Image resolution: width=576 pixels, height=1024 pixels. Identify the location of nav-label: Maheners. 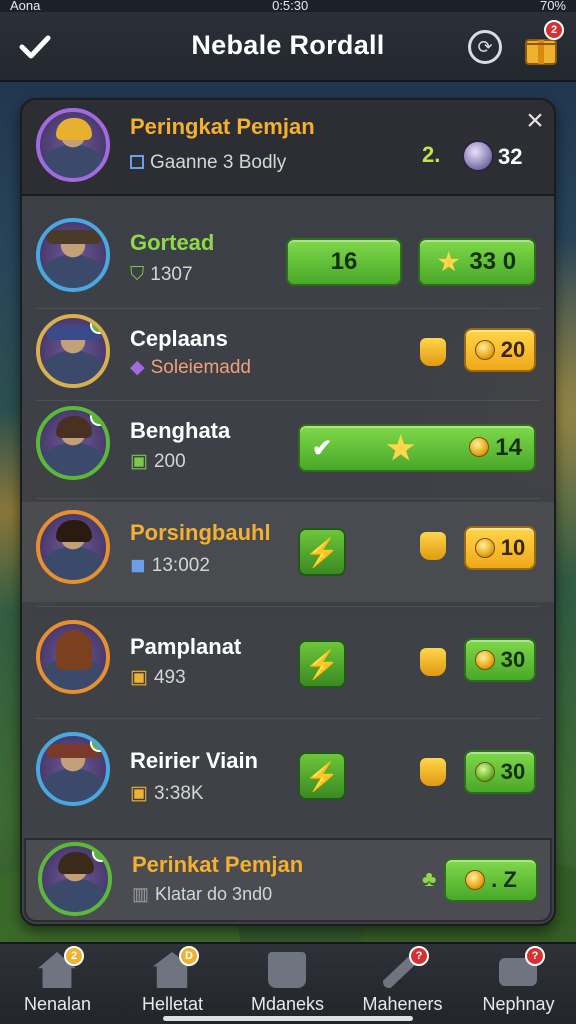
(402, 1004).